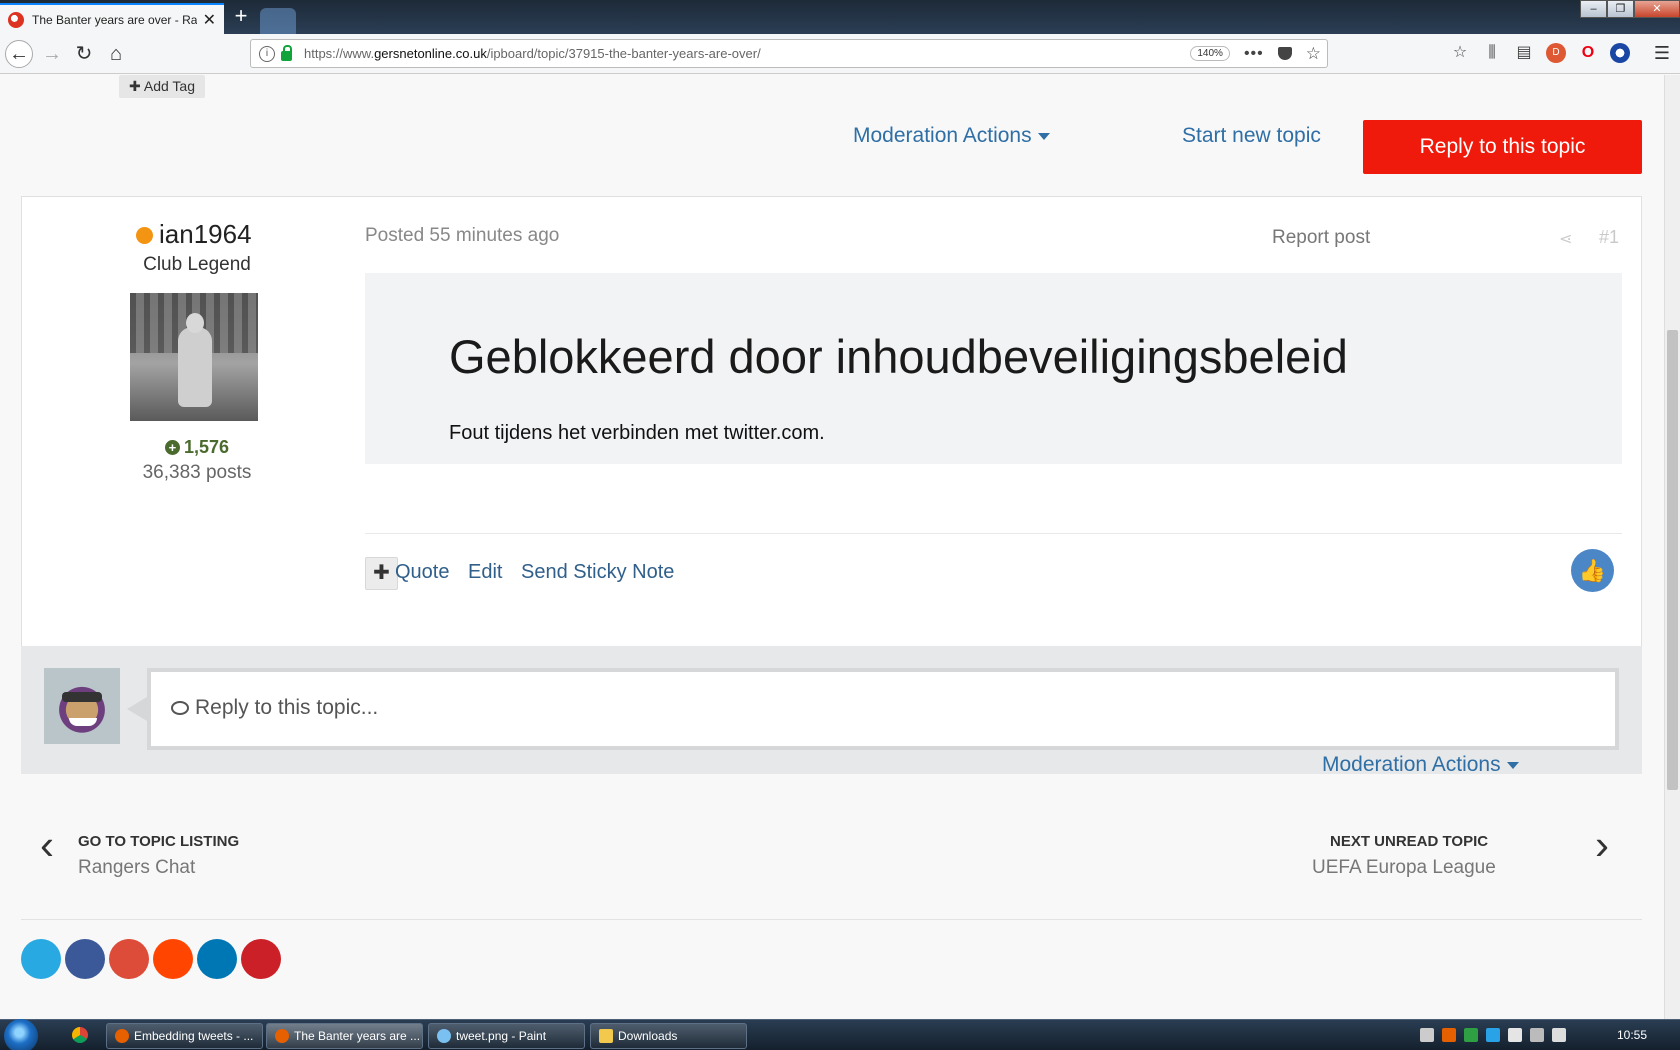 The width and height of the screenshot is (1680, 1050). I want to click on chrome-pinned-icon, so click(80, 1035).